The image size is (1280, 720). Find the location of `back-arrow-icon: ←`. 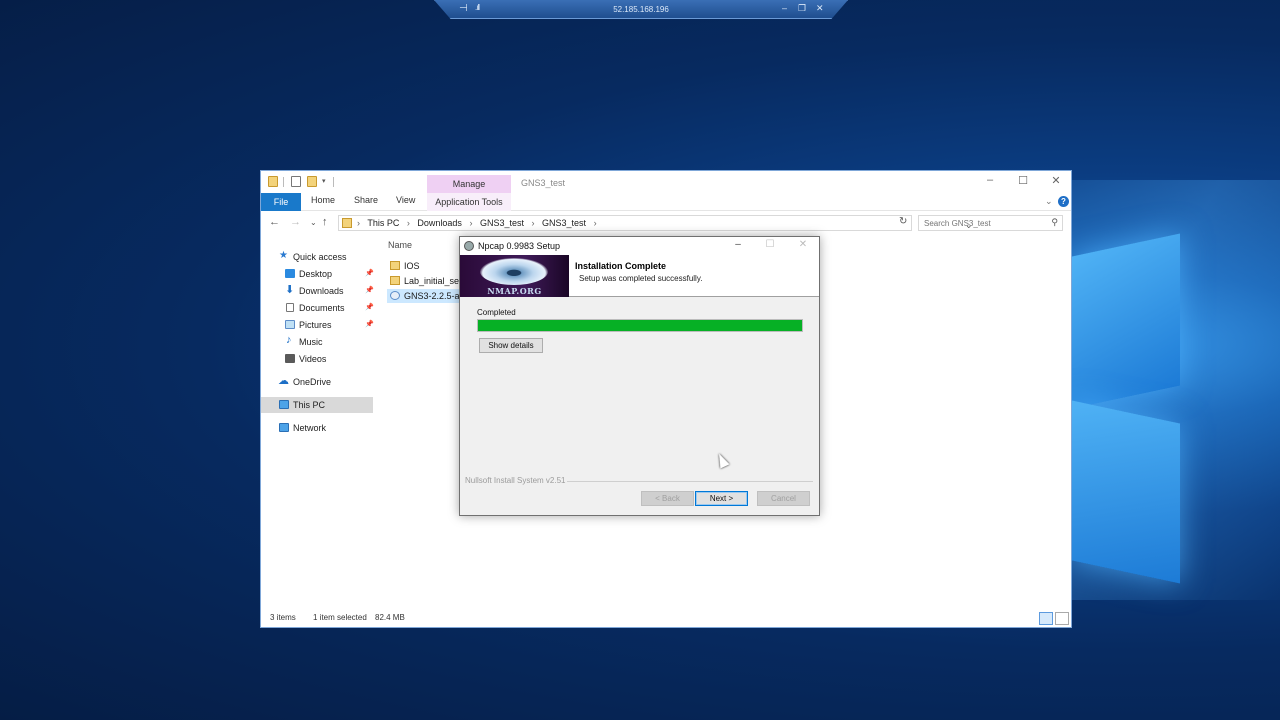

back-arrow-icon: ← is located at coordinates (274, 222).